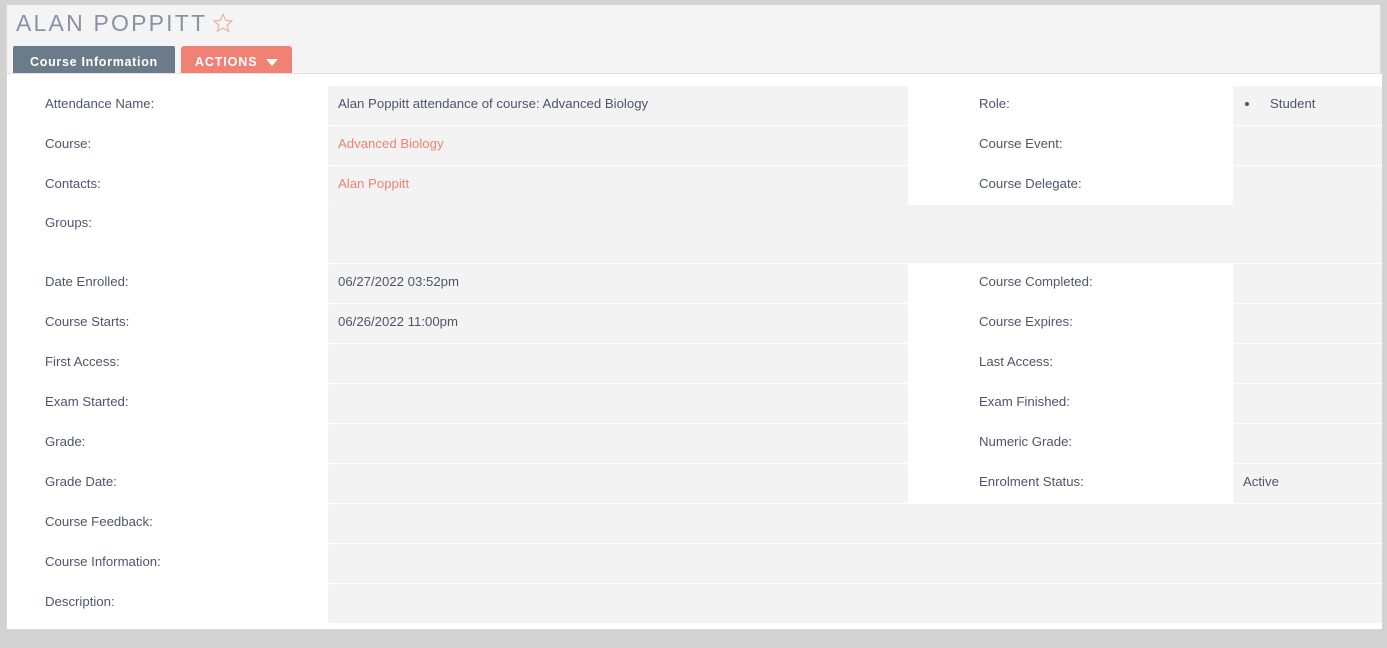 The width and height of the screenshot is (1387, 648). I want to click on row-course-event: Course: Advanced Biology Course Event:, so click(694, 145).